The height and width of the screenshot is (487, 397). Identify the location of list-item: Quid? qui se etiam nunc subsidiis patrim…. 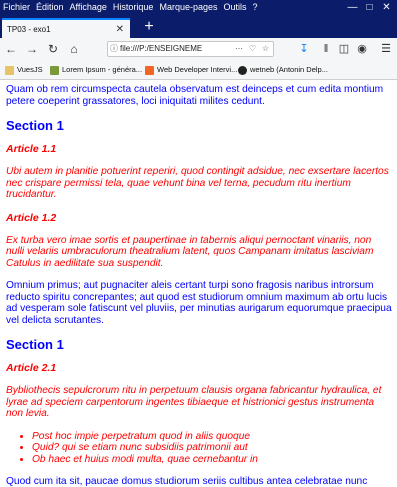
(212, 448).